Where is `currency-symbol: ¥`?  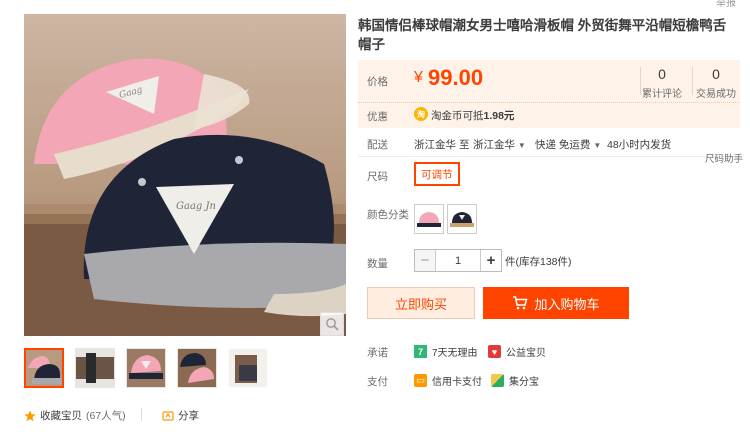
currency-symbol: ¥ is located at coordinates (418, 77).